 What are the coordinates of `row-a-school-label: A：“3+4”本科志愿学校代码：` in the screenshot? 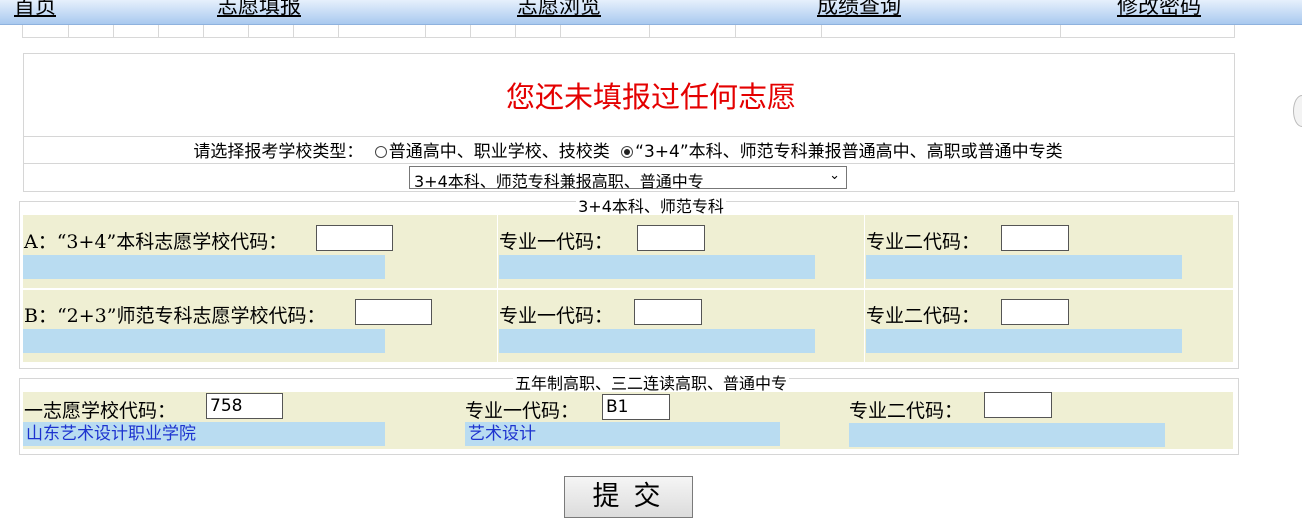 It's located at (156, 242).